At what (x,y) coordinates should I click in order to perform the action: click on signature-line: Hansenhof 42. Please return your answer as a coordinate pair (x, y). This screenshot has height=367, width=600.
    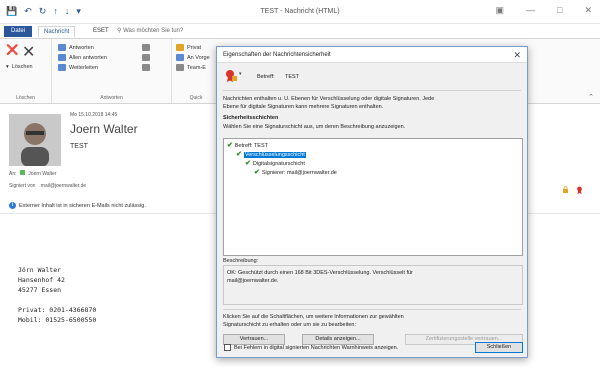
    Looking at the image, I should click on (41, 280).